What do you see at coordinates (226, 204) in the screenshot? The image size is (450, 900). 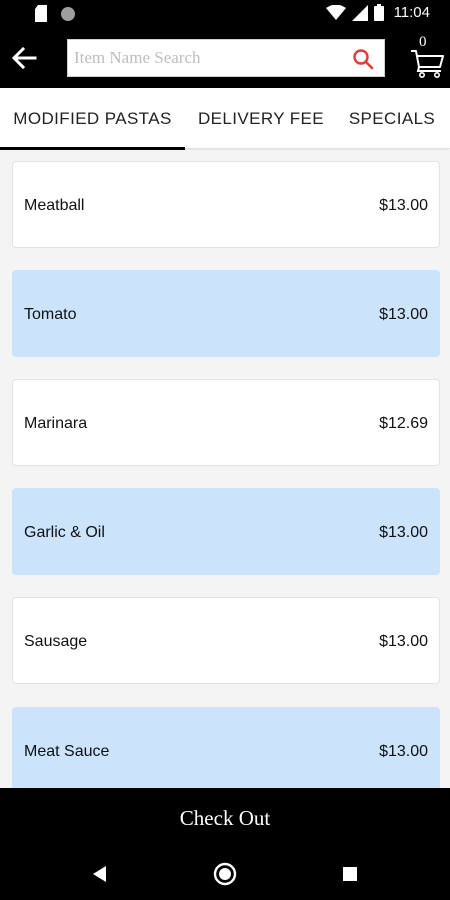 I see `menu-item: Meatball $13.00` at bounding box center [226, 204].